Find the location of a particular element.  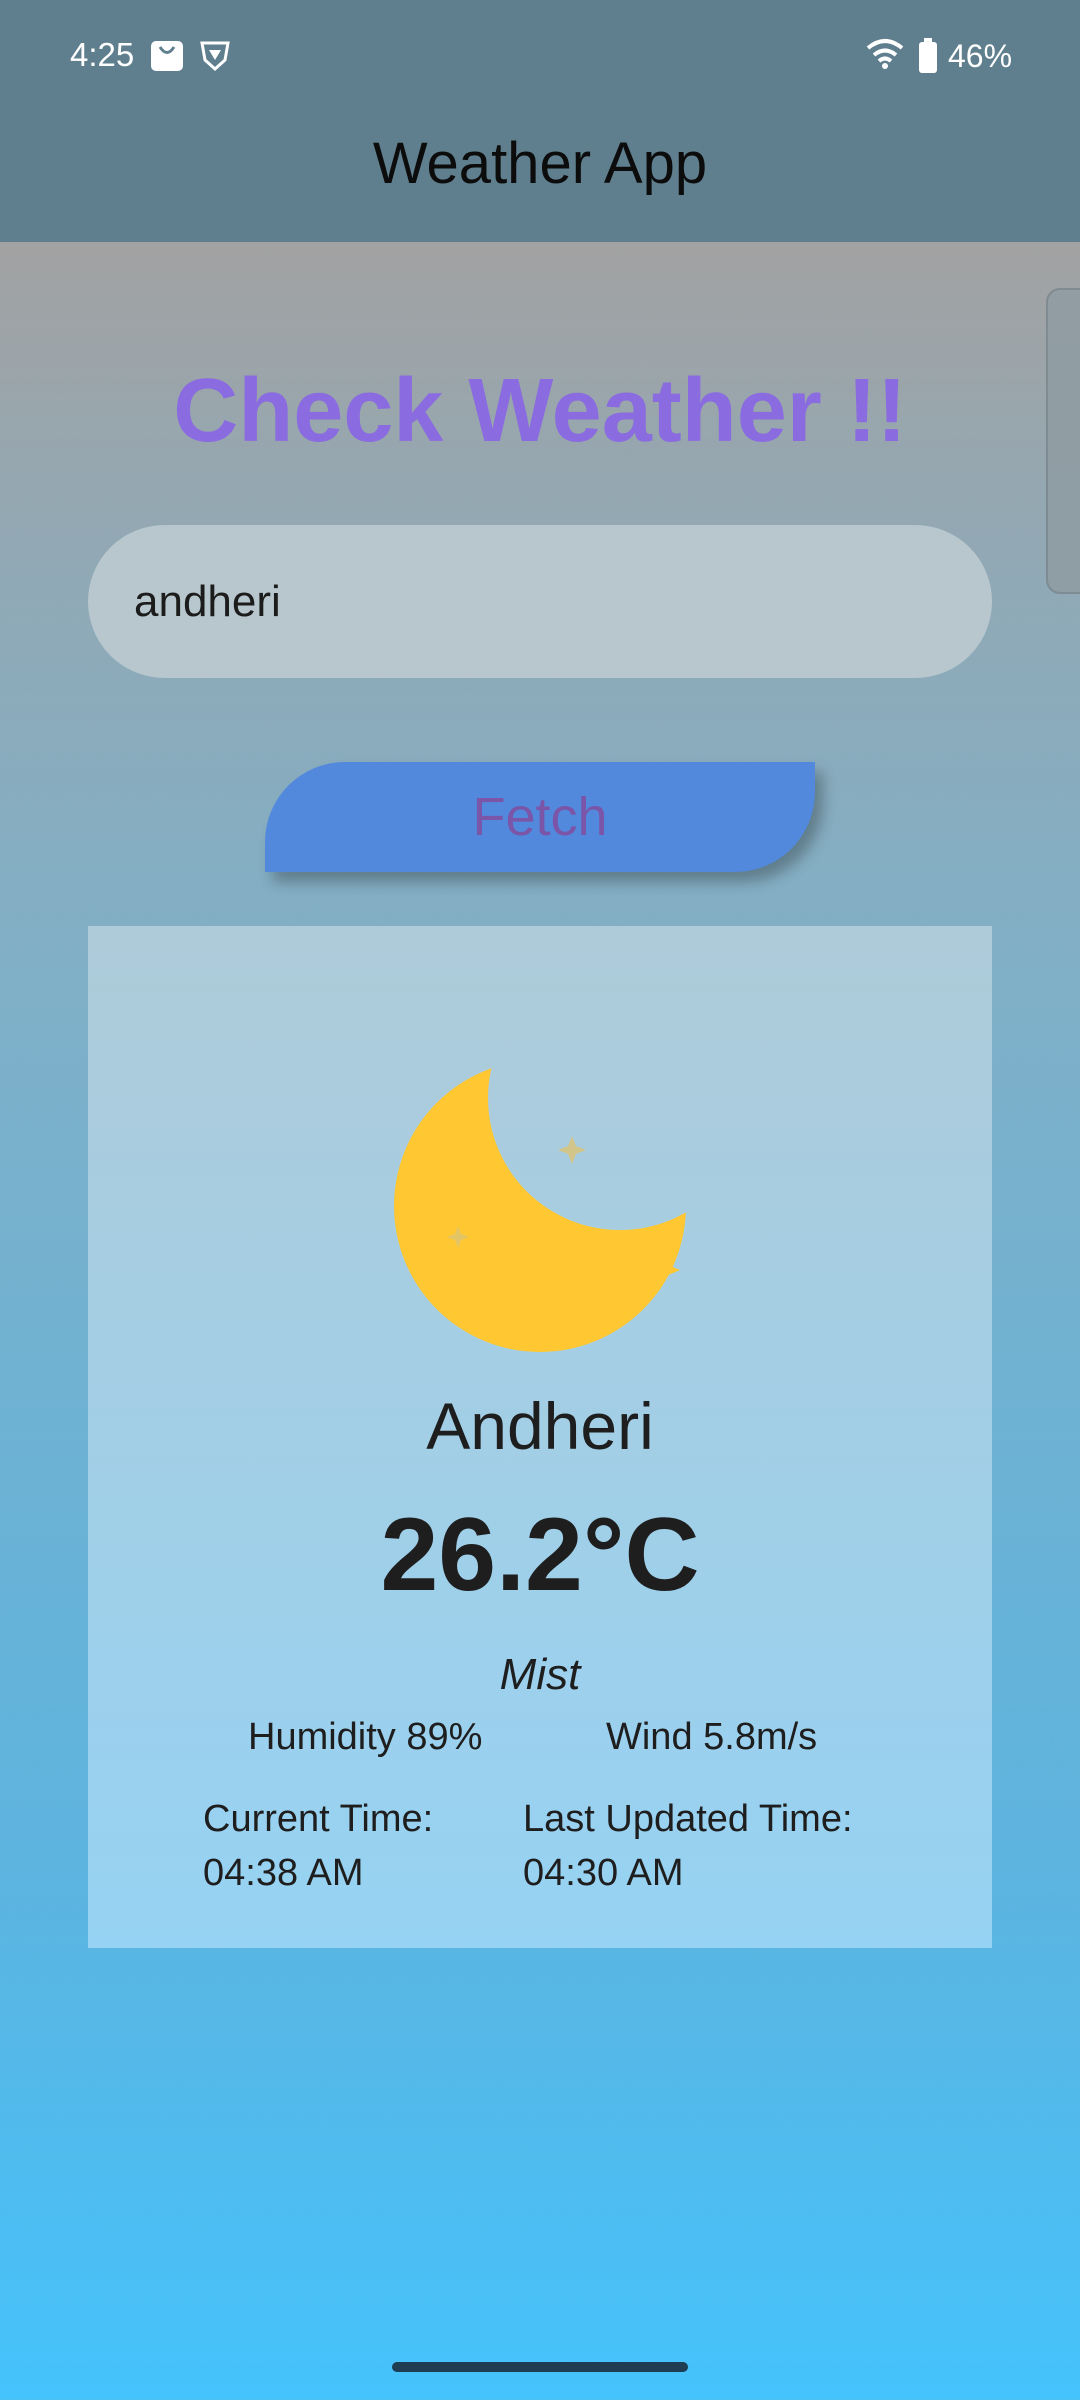

home-indicator is located at coordinates (540, 2367).